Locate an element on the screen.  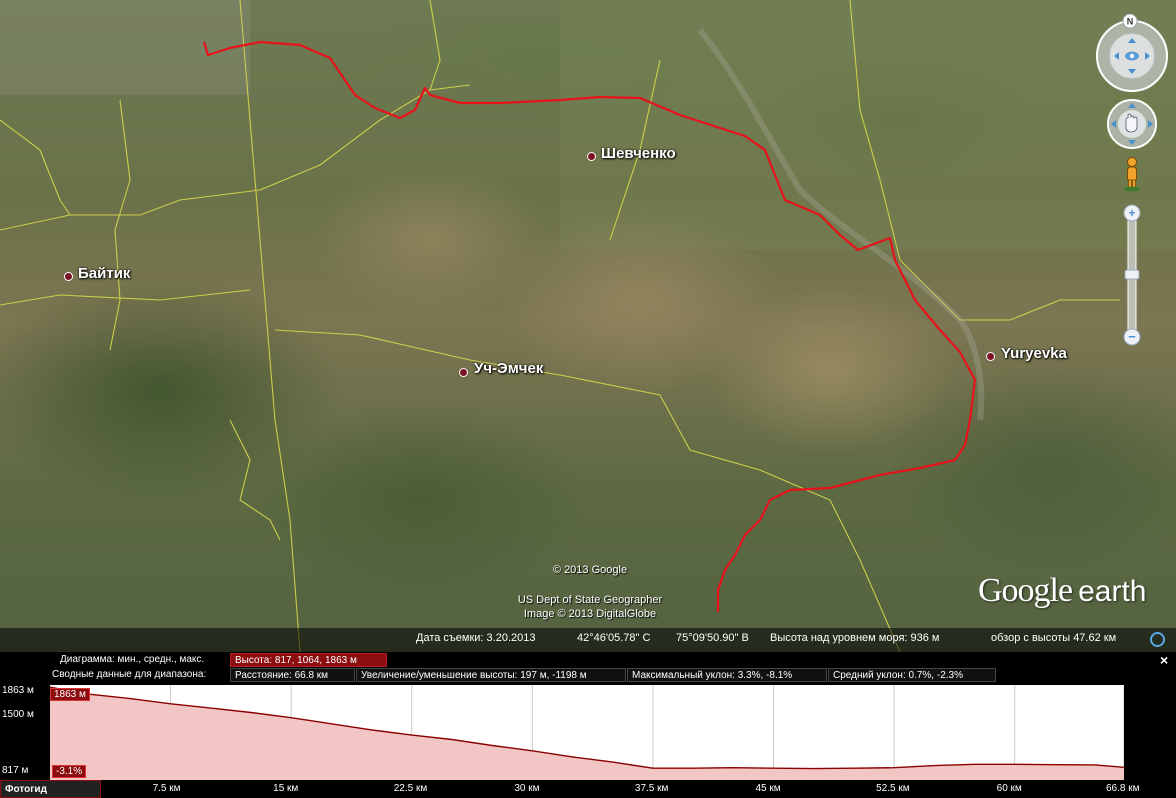
place-marker-baitik is located at coordinates (68, 276).